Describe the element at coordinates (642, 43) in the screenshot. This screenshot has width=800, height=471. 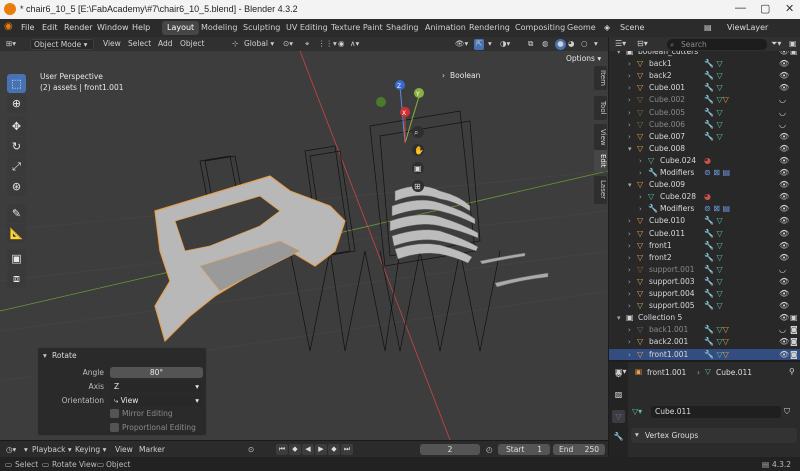
I see `display-mode-icon: ⊟▾` at that location.